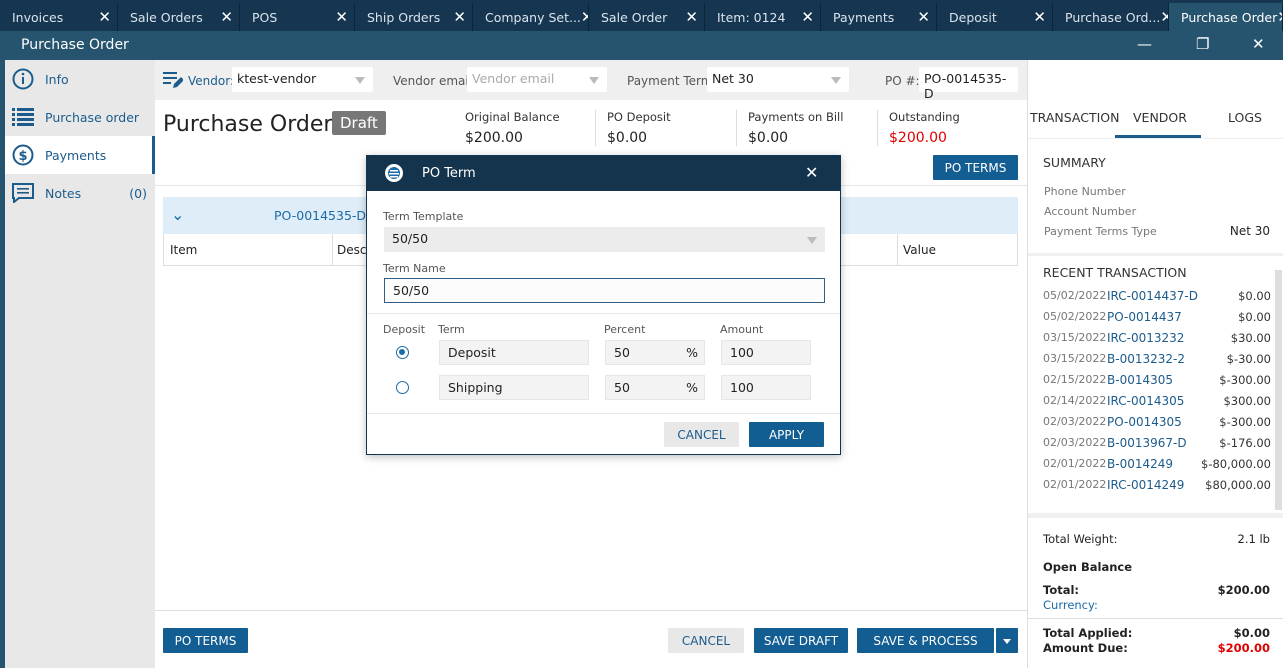  I want to click on tab-3: Ship Orders ✕, so click(414, 17).